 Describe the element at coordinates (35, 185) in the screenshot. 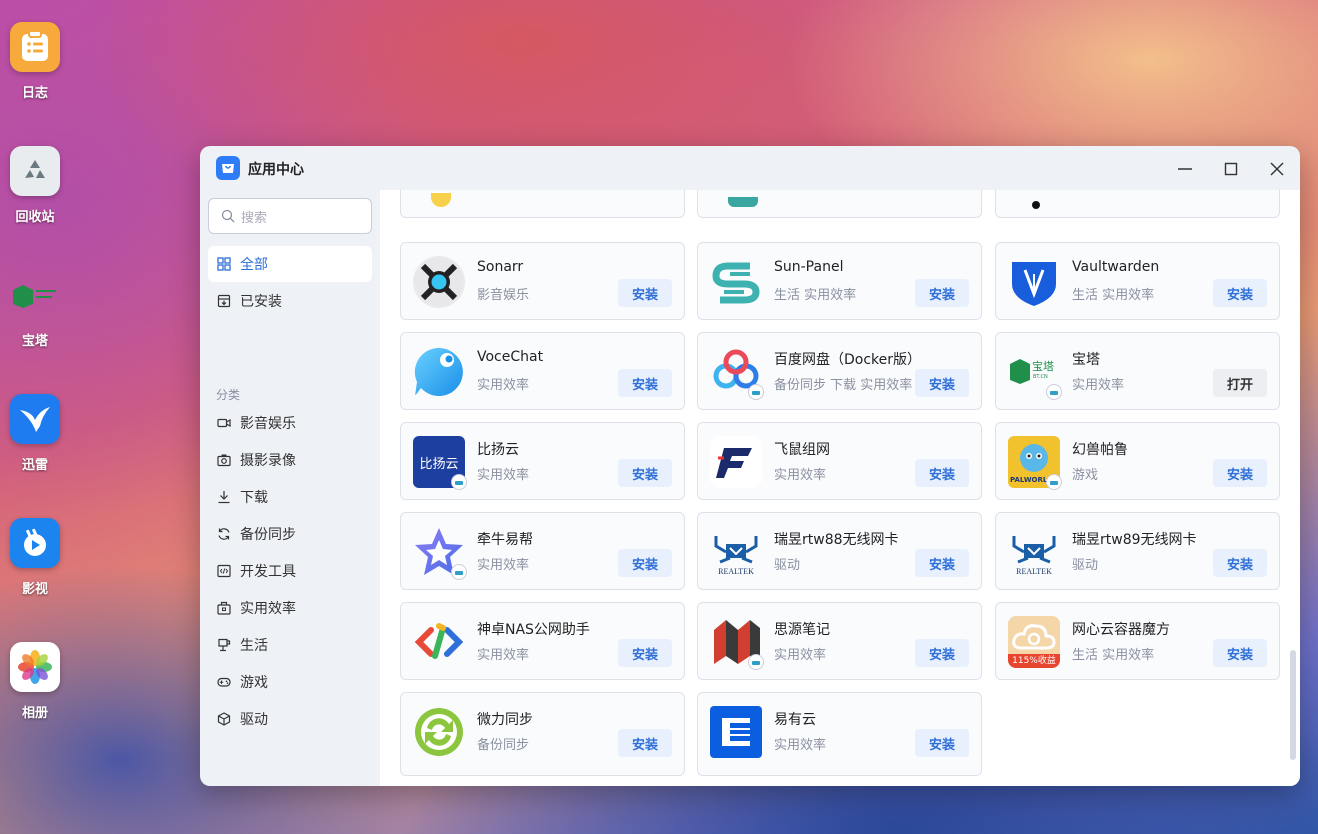

I see `desktop-icon-recycle-bin: 回收站` at that location.